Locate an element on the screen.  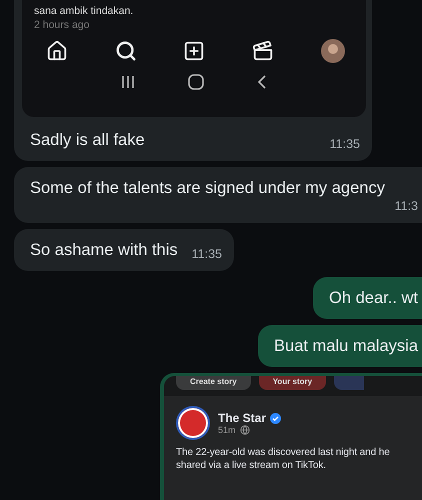
verified-icon is located at coordinates (276, 418).